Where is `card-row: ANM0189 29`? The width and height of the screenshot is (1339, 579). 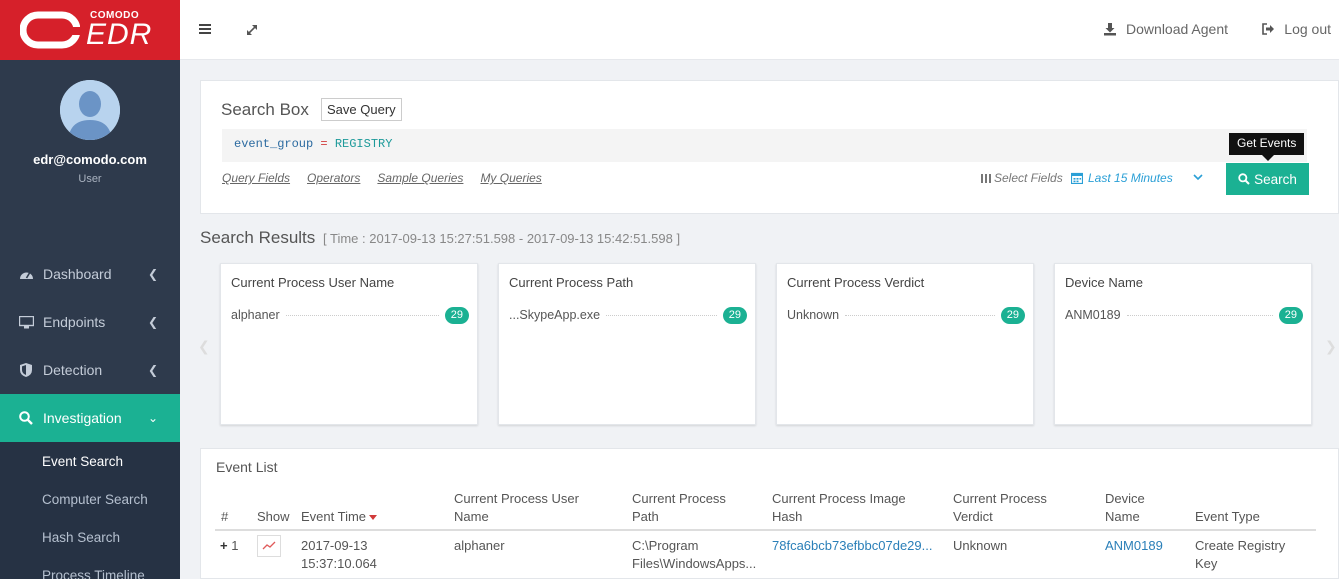
card-row: ANM0189 29 is located at coordinates (1184, 315).